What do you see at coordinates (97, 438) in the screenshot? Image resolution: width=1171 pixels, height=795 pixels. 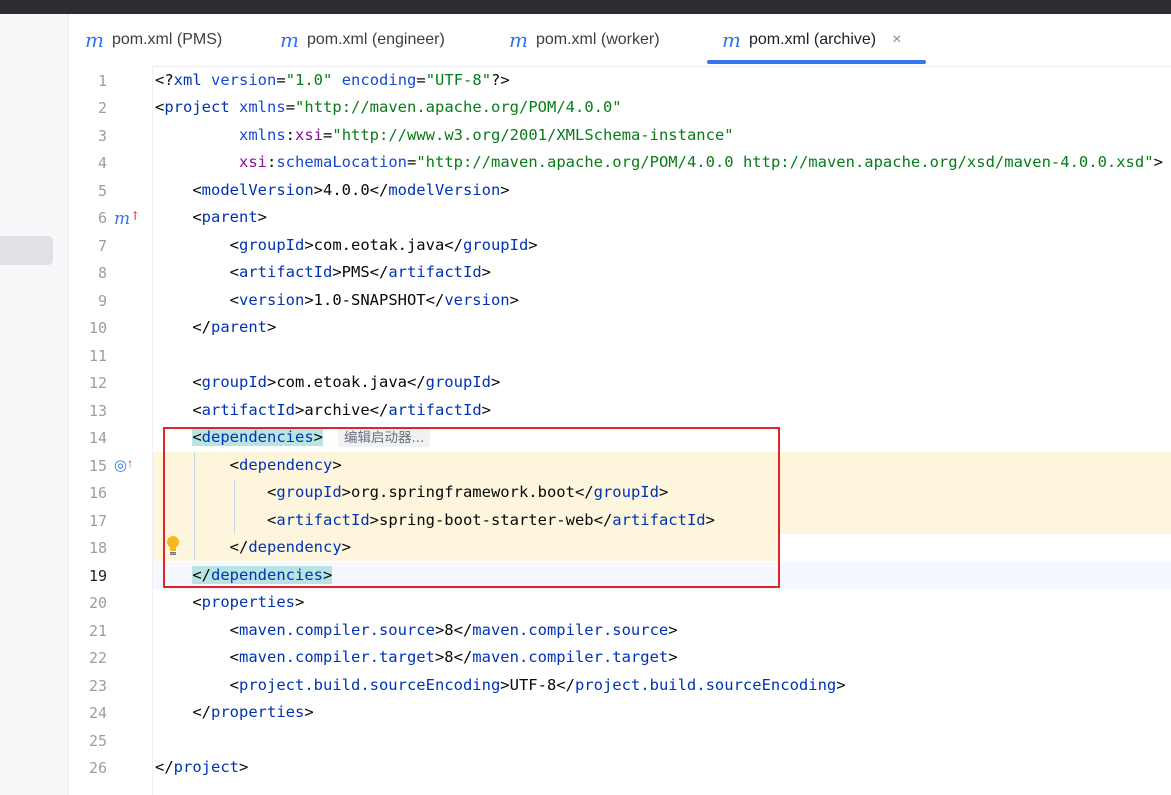 I see `line-number: 14` at bounding box center [97, 438].